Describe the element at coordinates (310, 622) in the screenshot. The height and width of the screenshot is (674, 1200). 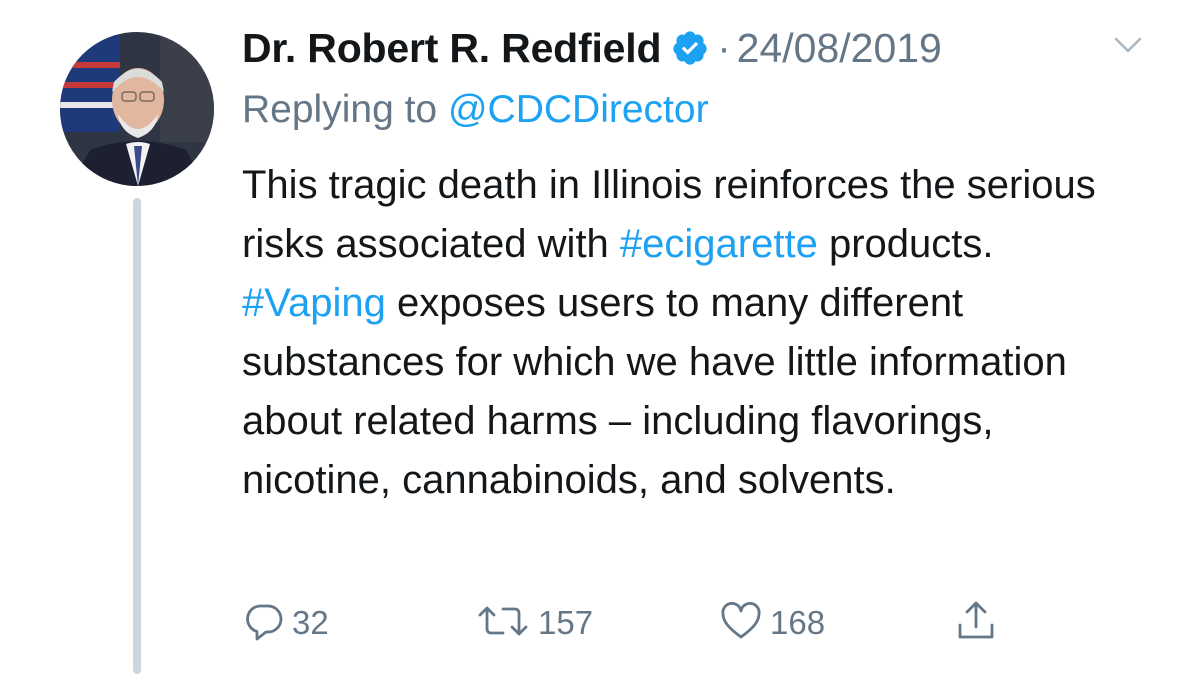
I see `reply-count: 32` at that location.